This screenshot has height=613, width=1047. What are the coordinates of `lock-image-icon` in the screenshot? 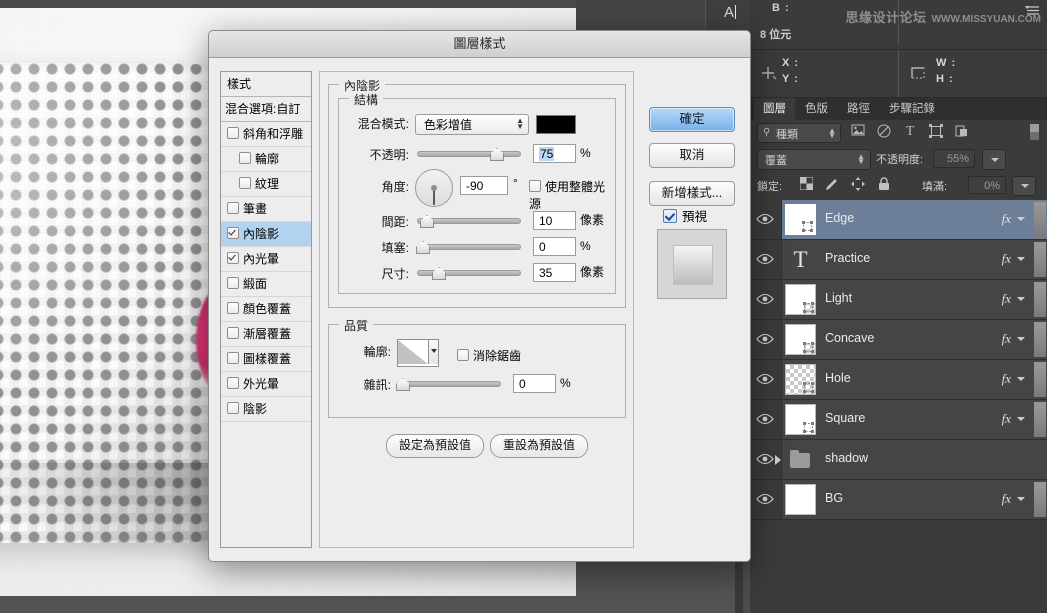 It's located at (832, 185).